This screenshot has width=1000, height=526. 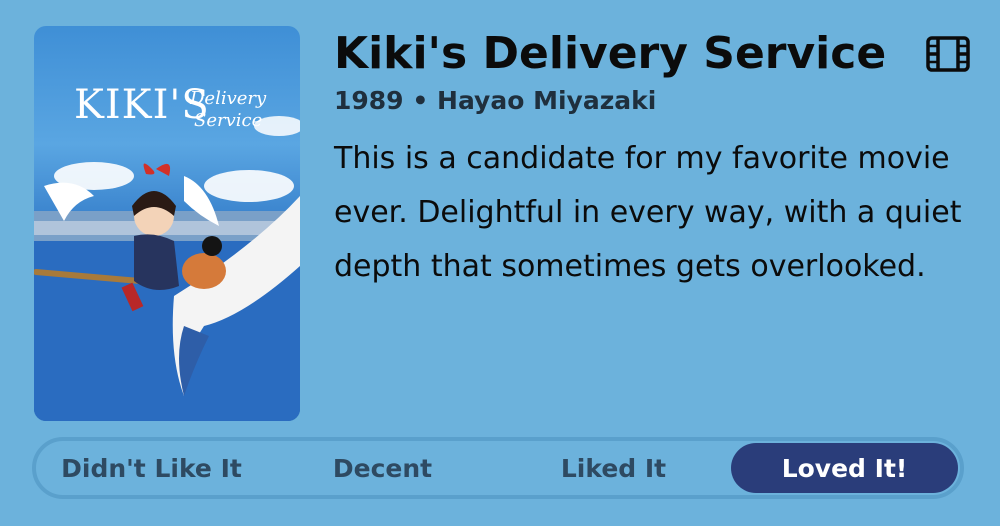 I want to click on movie-meta: 1989 • Hayao Miyazaki, so click(x=495, y=100).